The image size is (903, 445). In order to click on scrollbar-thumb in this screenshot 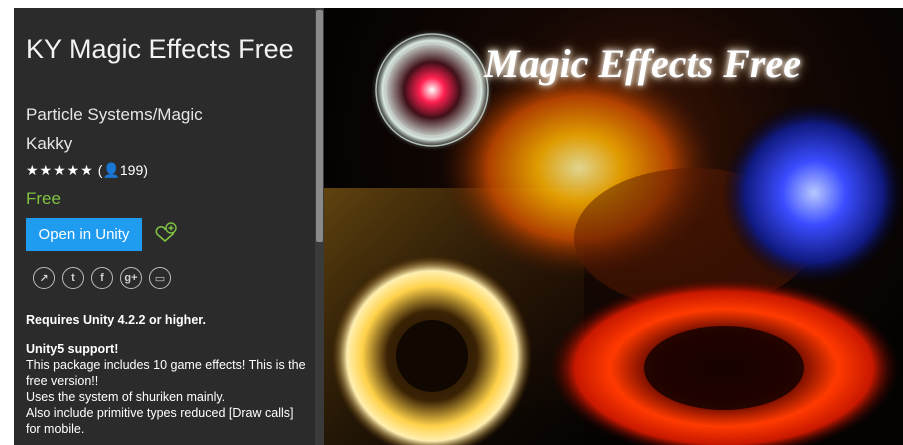, I will do `click(319, 126)`.